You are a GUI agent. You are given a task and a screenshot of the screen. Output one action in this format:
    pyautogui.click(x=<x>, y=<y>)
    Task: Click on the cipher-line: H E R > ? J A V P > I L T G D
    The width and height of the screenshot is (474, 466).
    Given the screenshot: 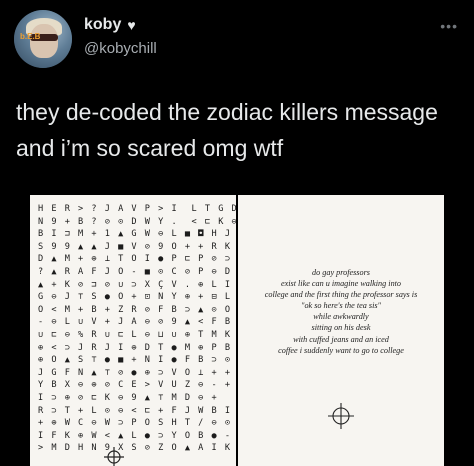 What is the action you would take?
    pyautogui.click(x=137, y=209)
    